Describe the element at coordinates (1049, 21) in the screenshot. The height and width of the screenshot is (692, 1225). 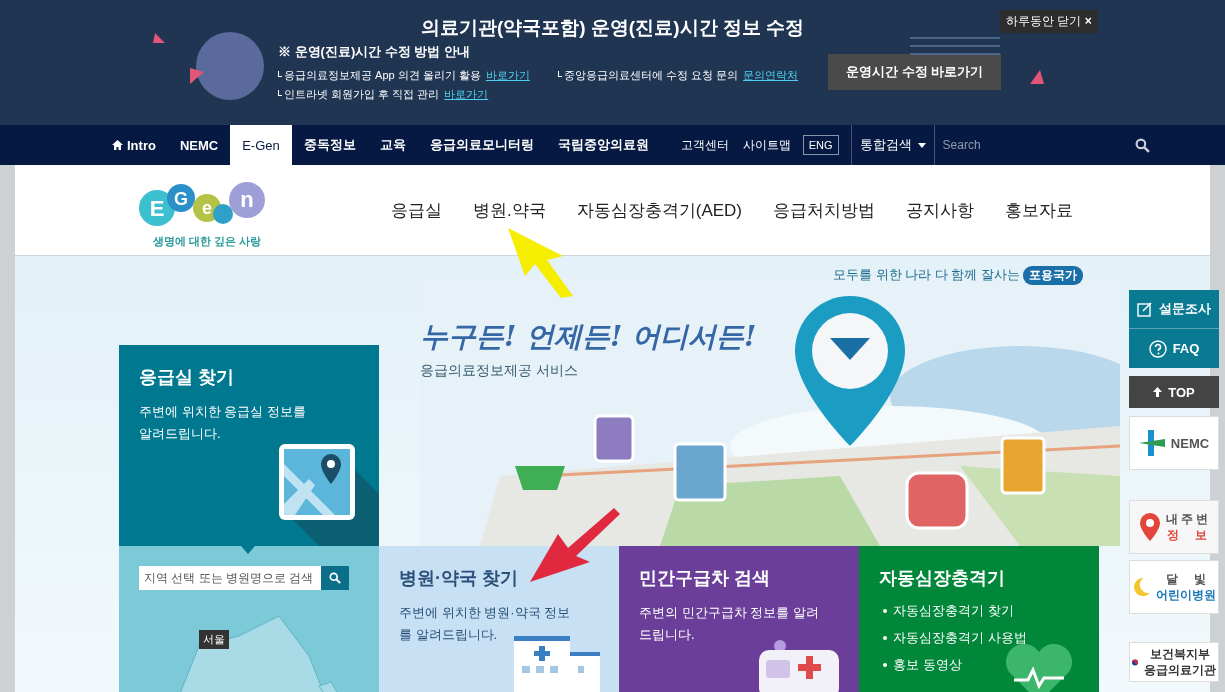
I see `close-button: 하루동안 닫기 ×` at that location.